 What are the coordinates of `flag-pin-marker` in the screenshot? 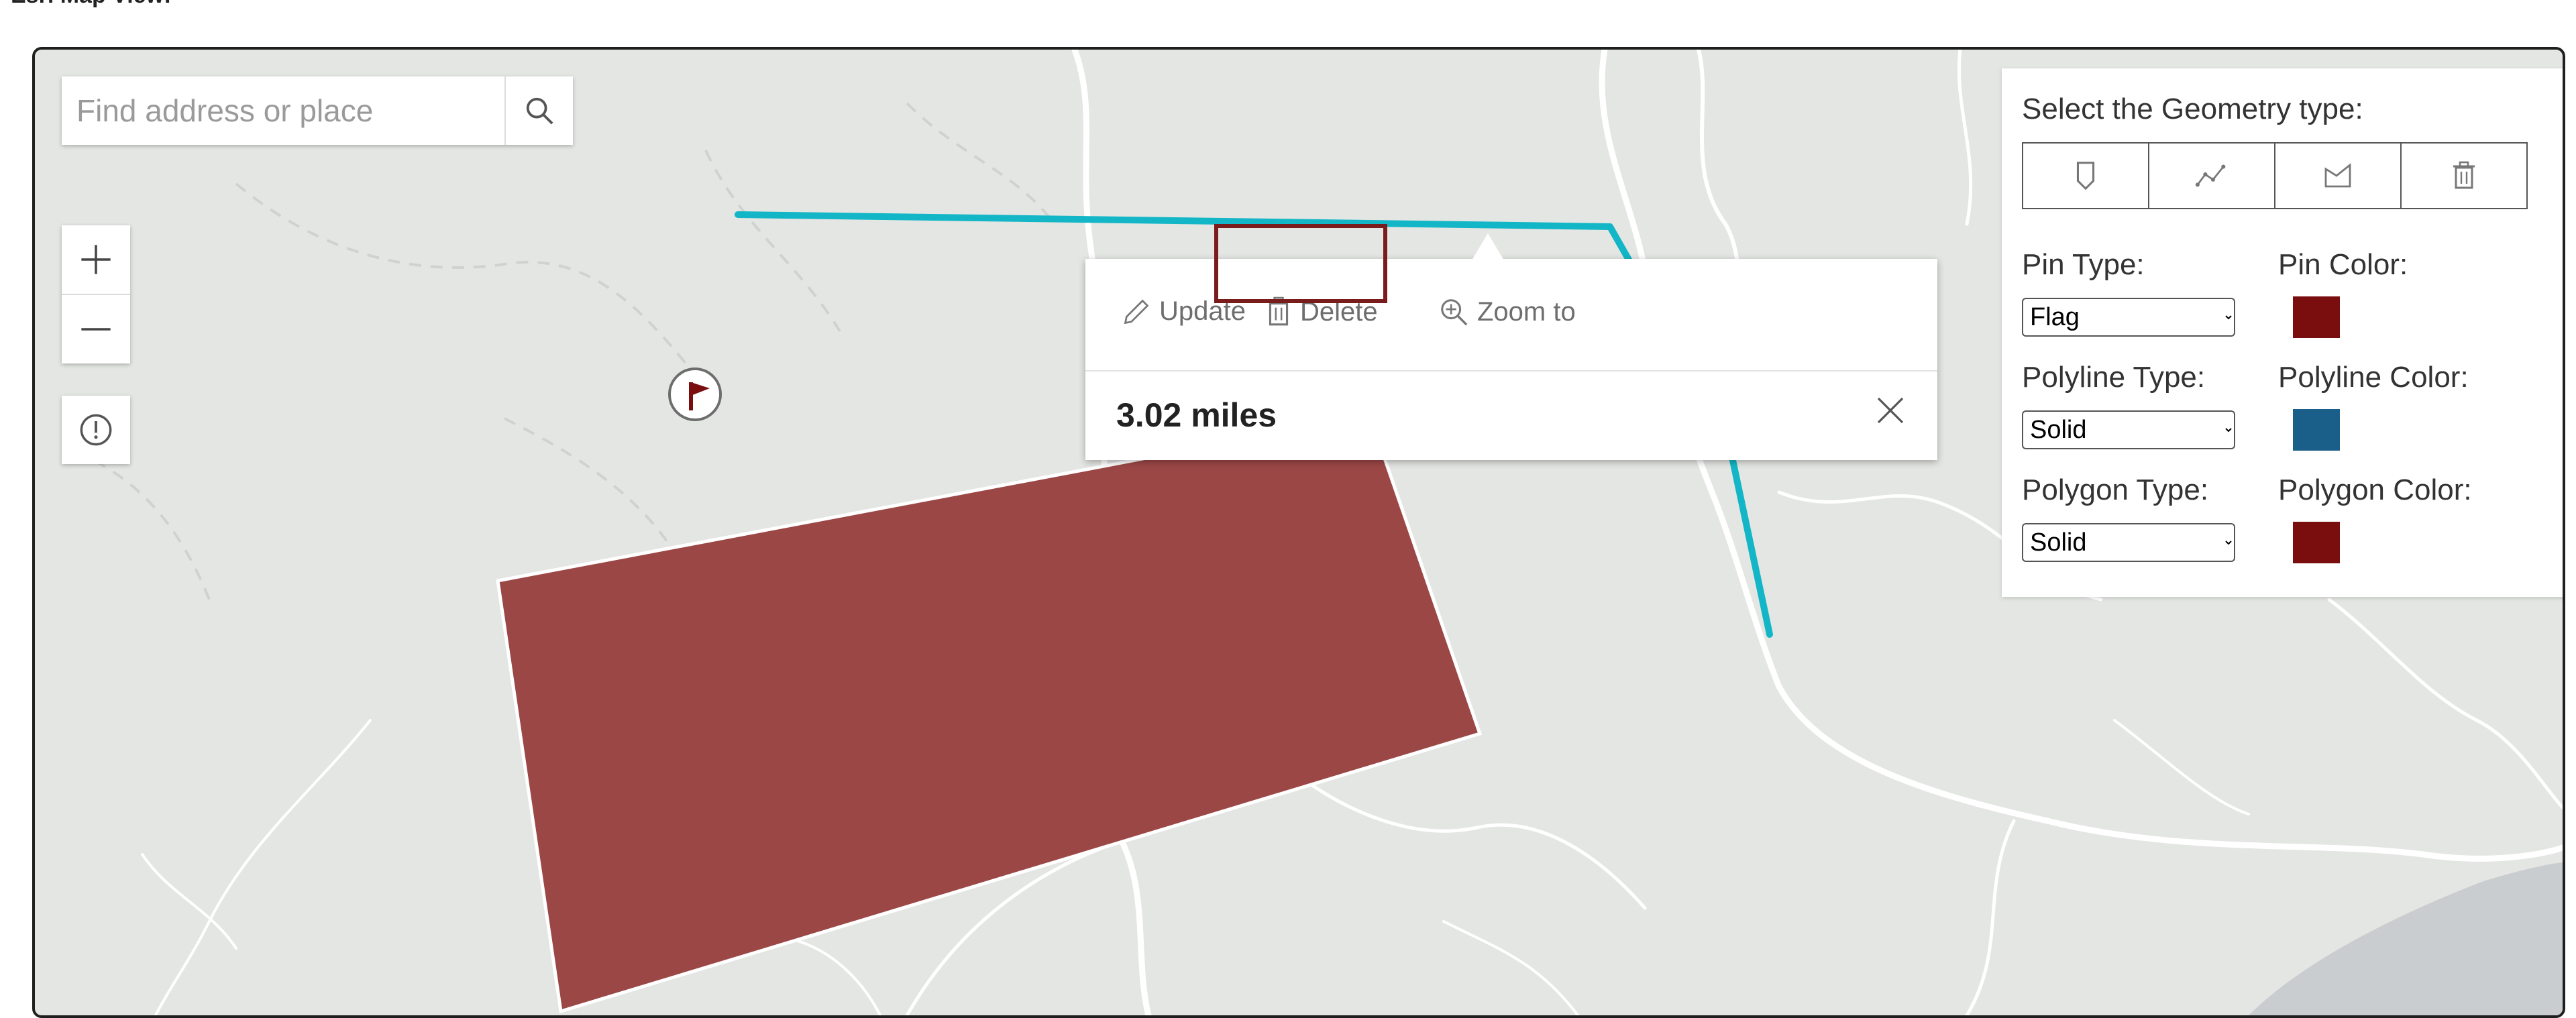 It's located at (695, 394).